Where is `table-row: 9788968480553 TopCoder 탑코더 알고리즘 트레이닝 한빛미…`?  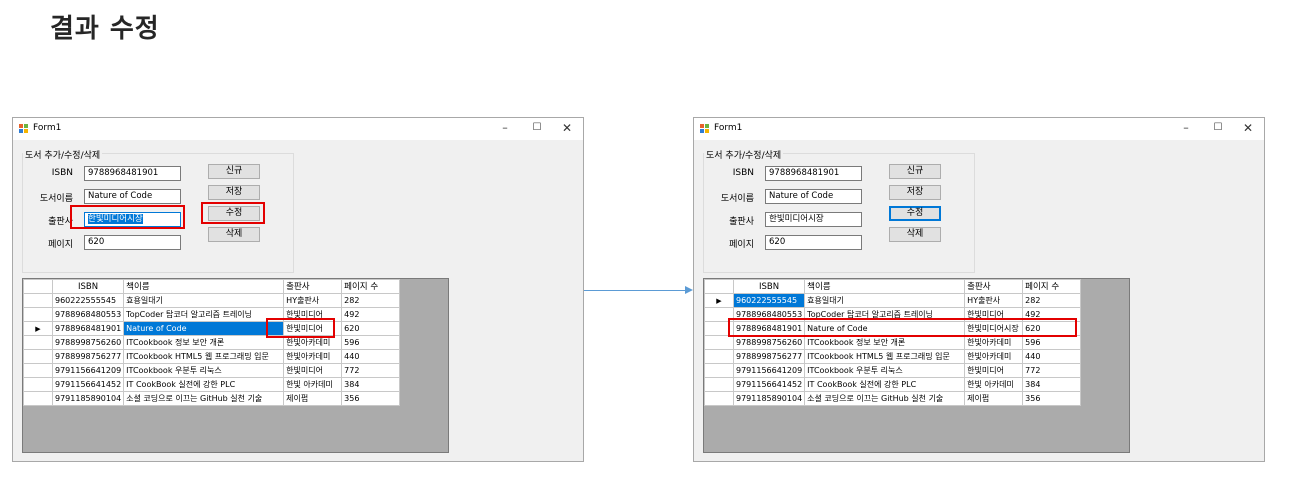
table-row: 9788968480553 TopCoder 탑코더 알고리즘 트레이닝 한빛미… is located at coordinates (212, 314).